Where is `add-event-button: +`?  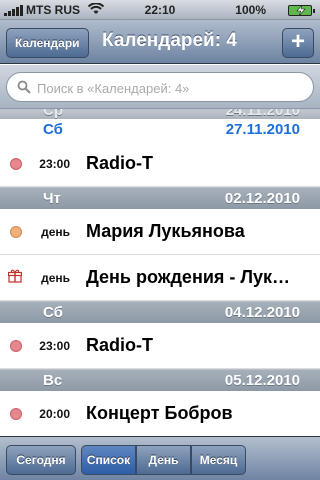 add-event-button: + is located at coordinates (298, 43).